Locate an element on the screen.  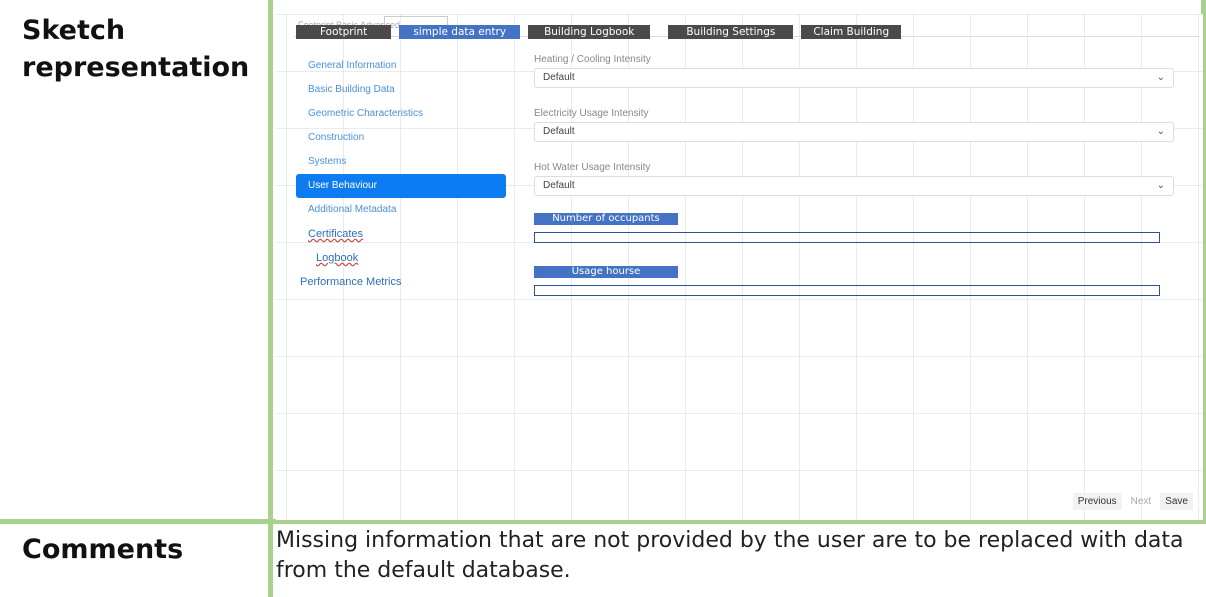
tab-building-settings: Building Settings is located at coordinates (731, 32).